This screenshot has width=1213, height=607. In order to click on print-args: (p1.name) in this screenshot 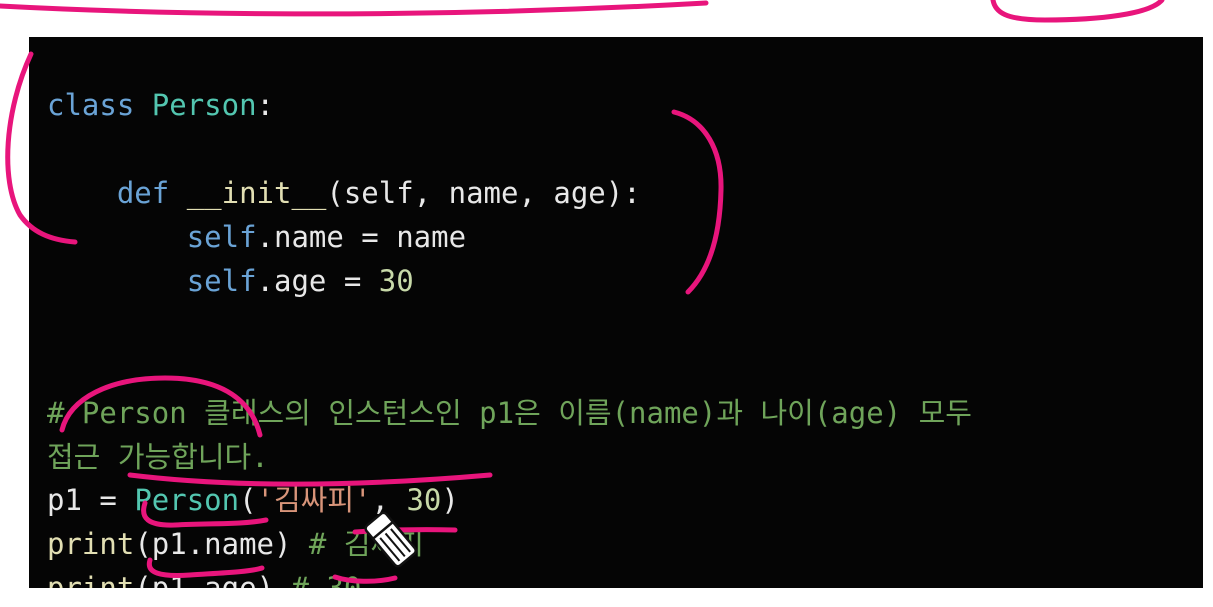, I will do `click(221, 544)`.